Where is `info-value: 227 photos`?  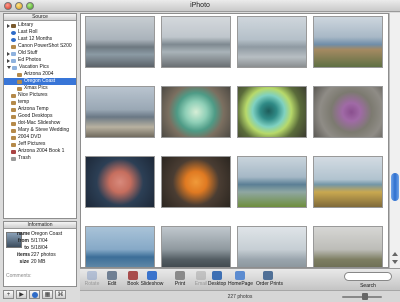
info-value: 227 photos is located at coordinates (43, 255).